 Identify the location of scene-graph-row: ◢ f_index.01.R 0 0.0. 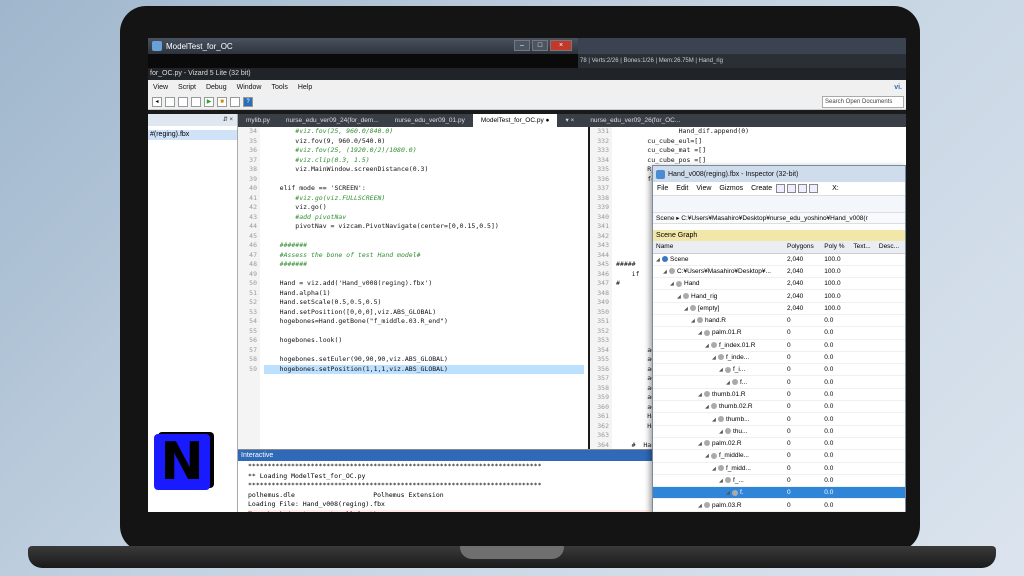
(779, 345).